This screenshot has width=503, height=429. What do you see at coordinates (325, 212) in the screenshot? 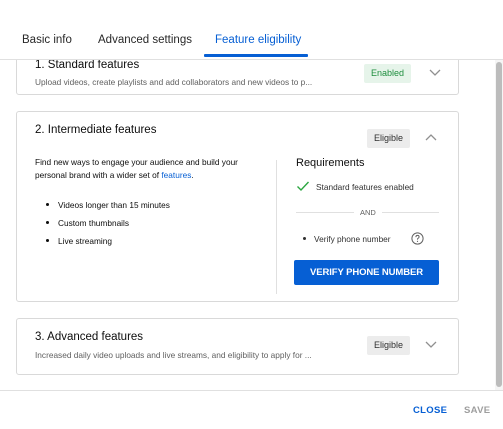
I see `and-divider-left` at bounding box center [325, 212].